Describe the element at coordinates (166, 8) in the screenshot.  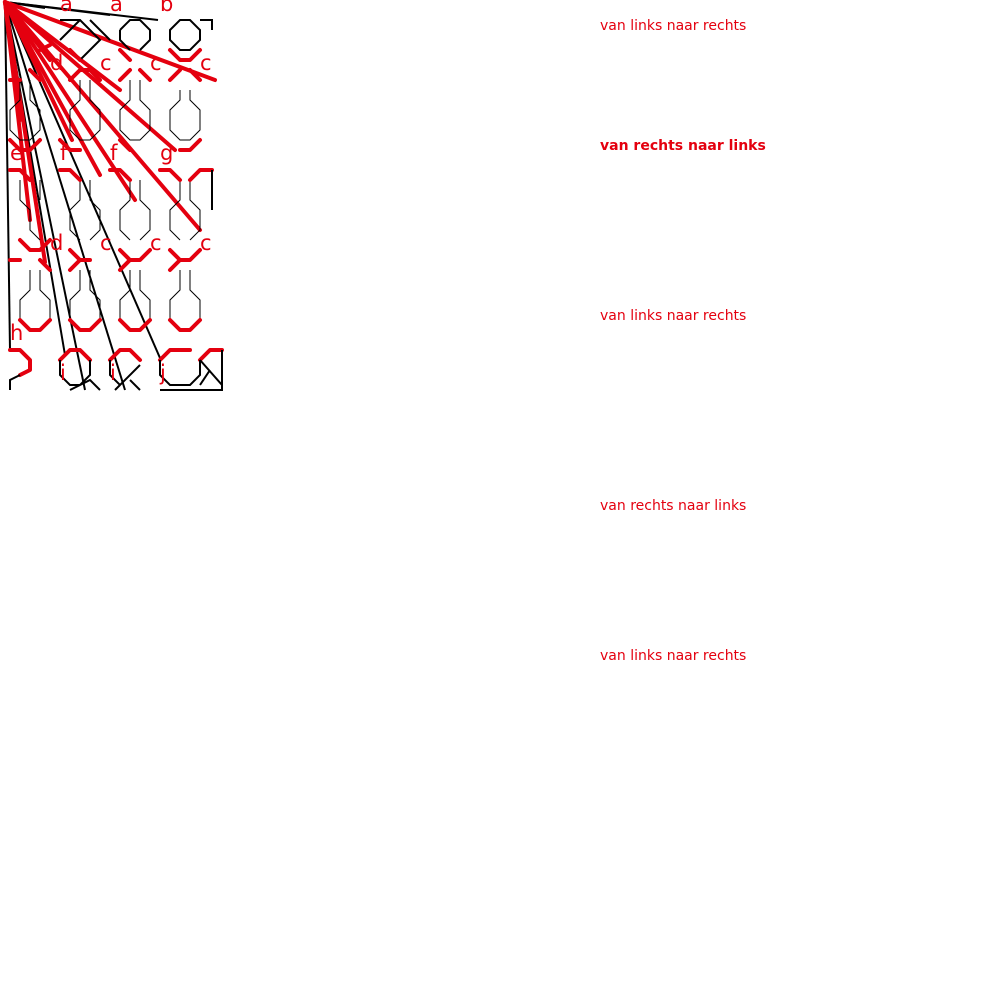
I see `stitch-label: b` at that location.